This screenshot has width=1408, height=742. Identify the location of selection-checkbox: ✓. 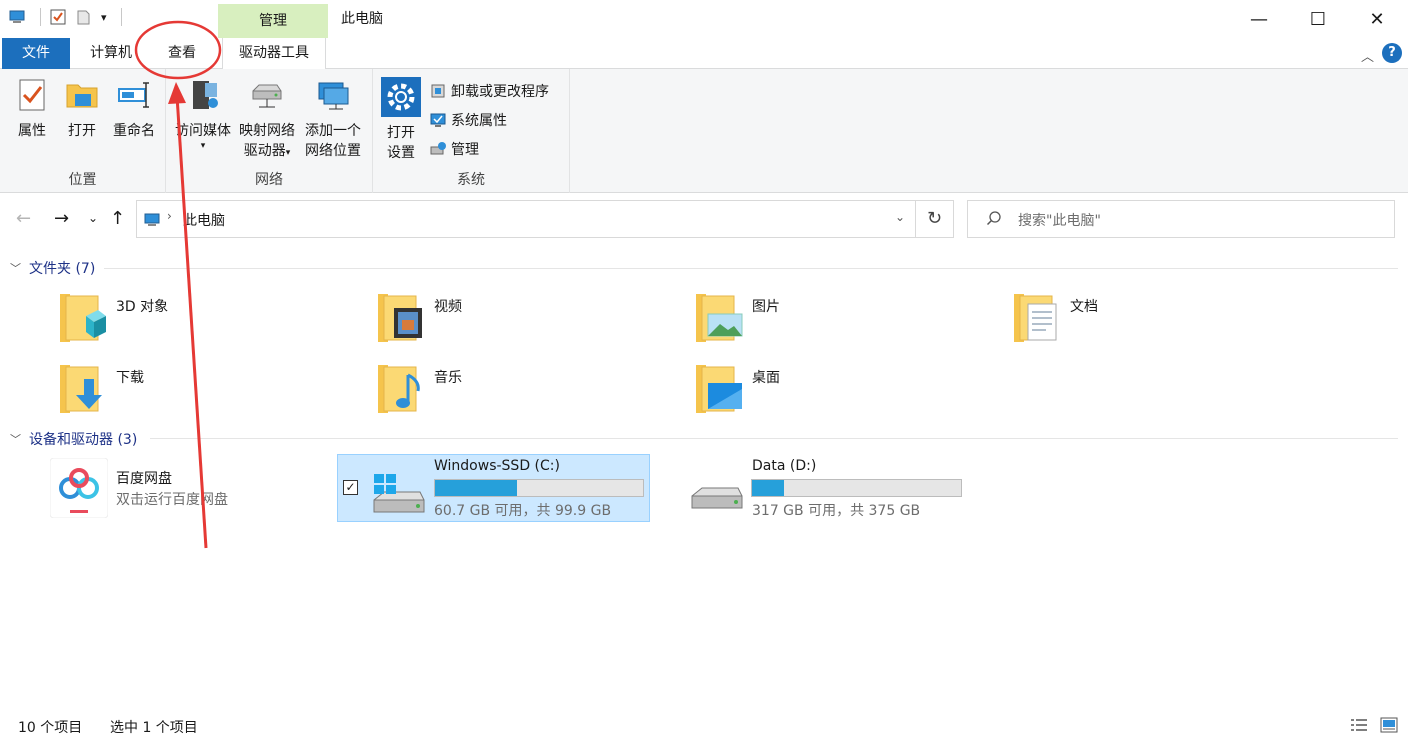
(350, 487).